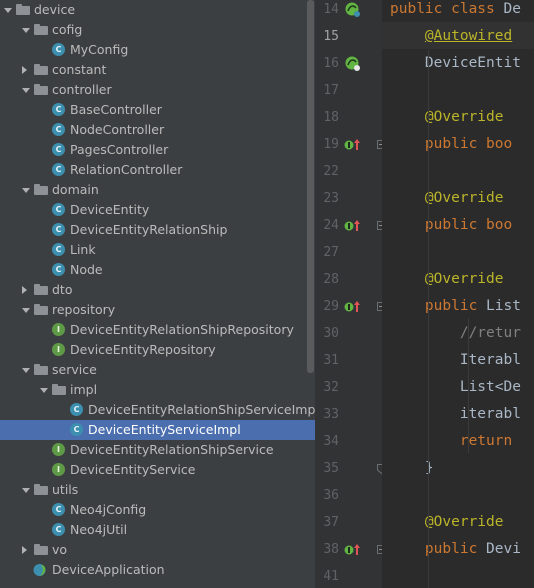 Image resolution: width=534 pixels, height=588 pixels. What do you see at coordinates (455, 387) in the screenshot?
I see `code-line-32: List<De` at bounding box center [455, 387].